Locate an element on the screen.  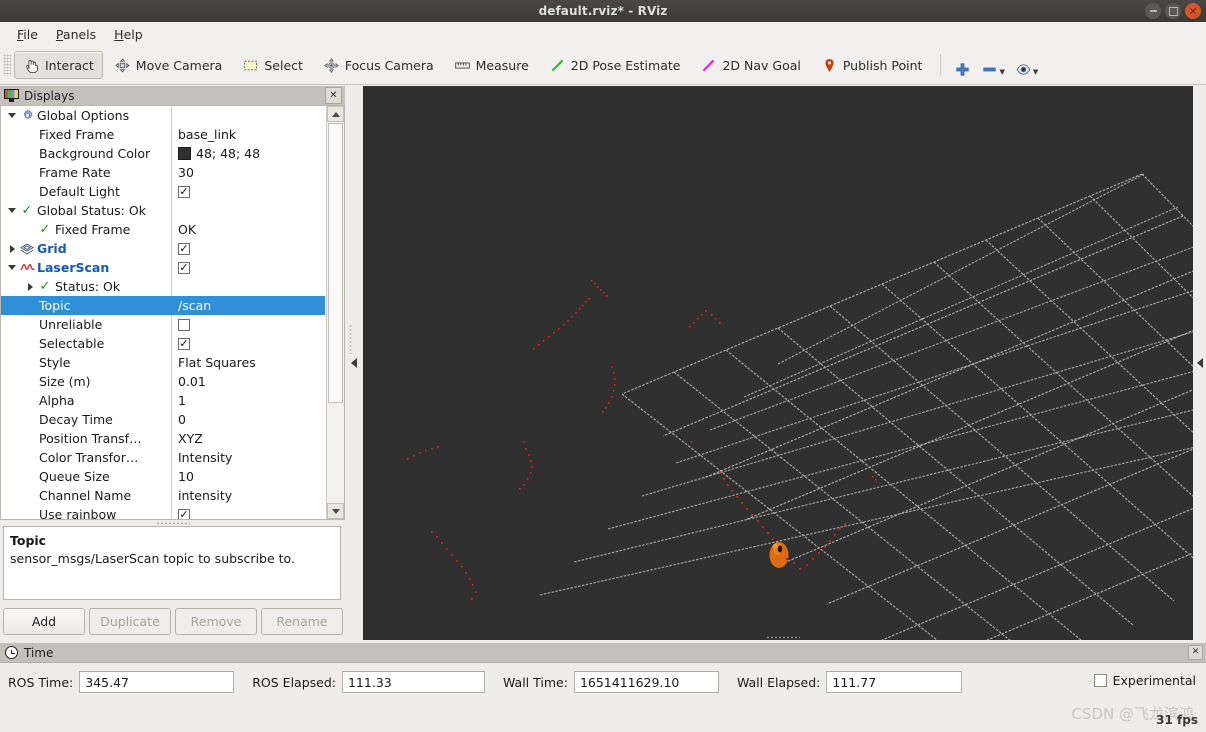
tree-row: Topic/scan is located at coordinates (163, 305).